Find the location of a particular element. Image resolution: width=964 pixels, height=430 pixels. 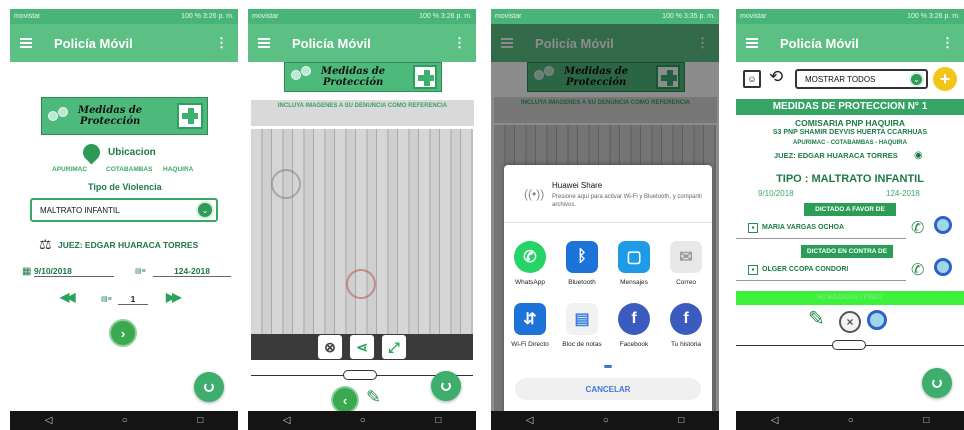

date: 9/10/2018 is located at coordinates (776, 193).